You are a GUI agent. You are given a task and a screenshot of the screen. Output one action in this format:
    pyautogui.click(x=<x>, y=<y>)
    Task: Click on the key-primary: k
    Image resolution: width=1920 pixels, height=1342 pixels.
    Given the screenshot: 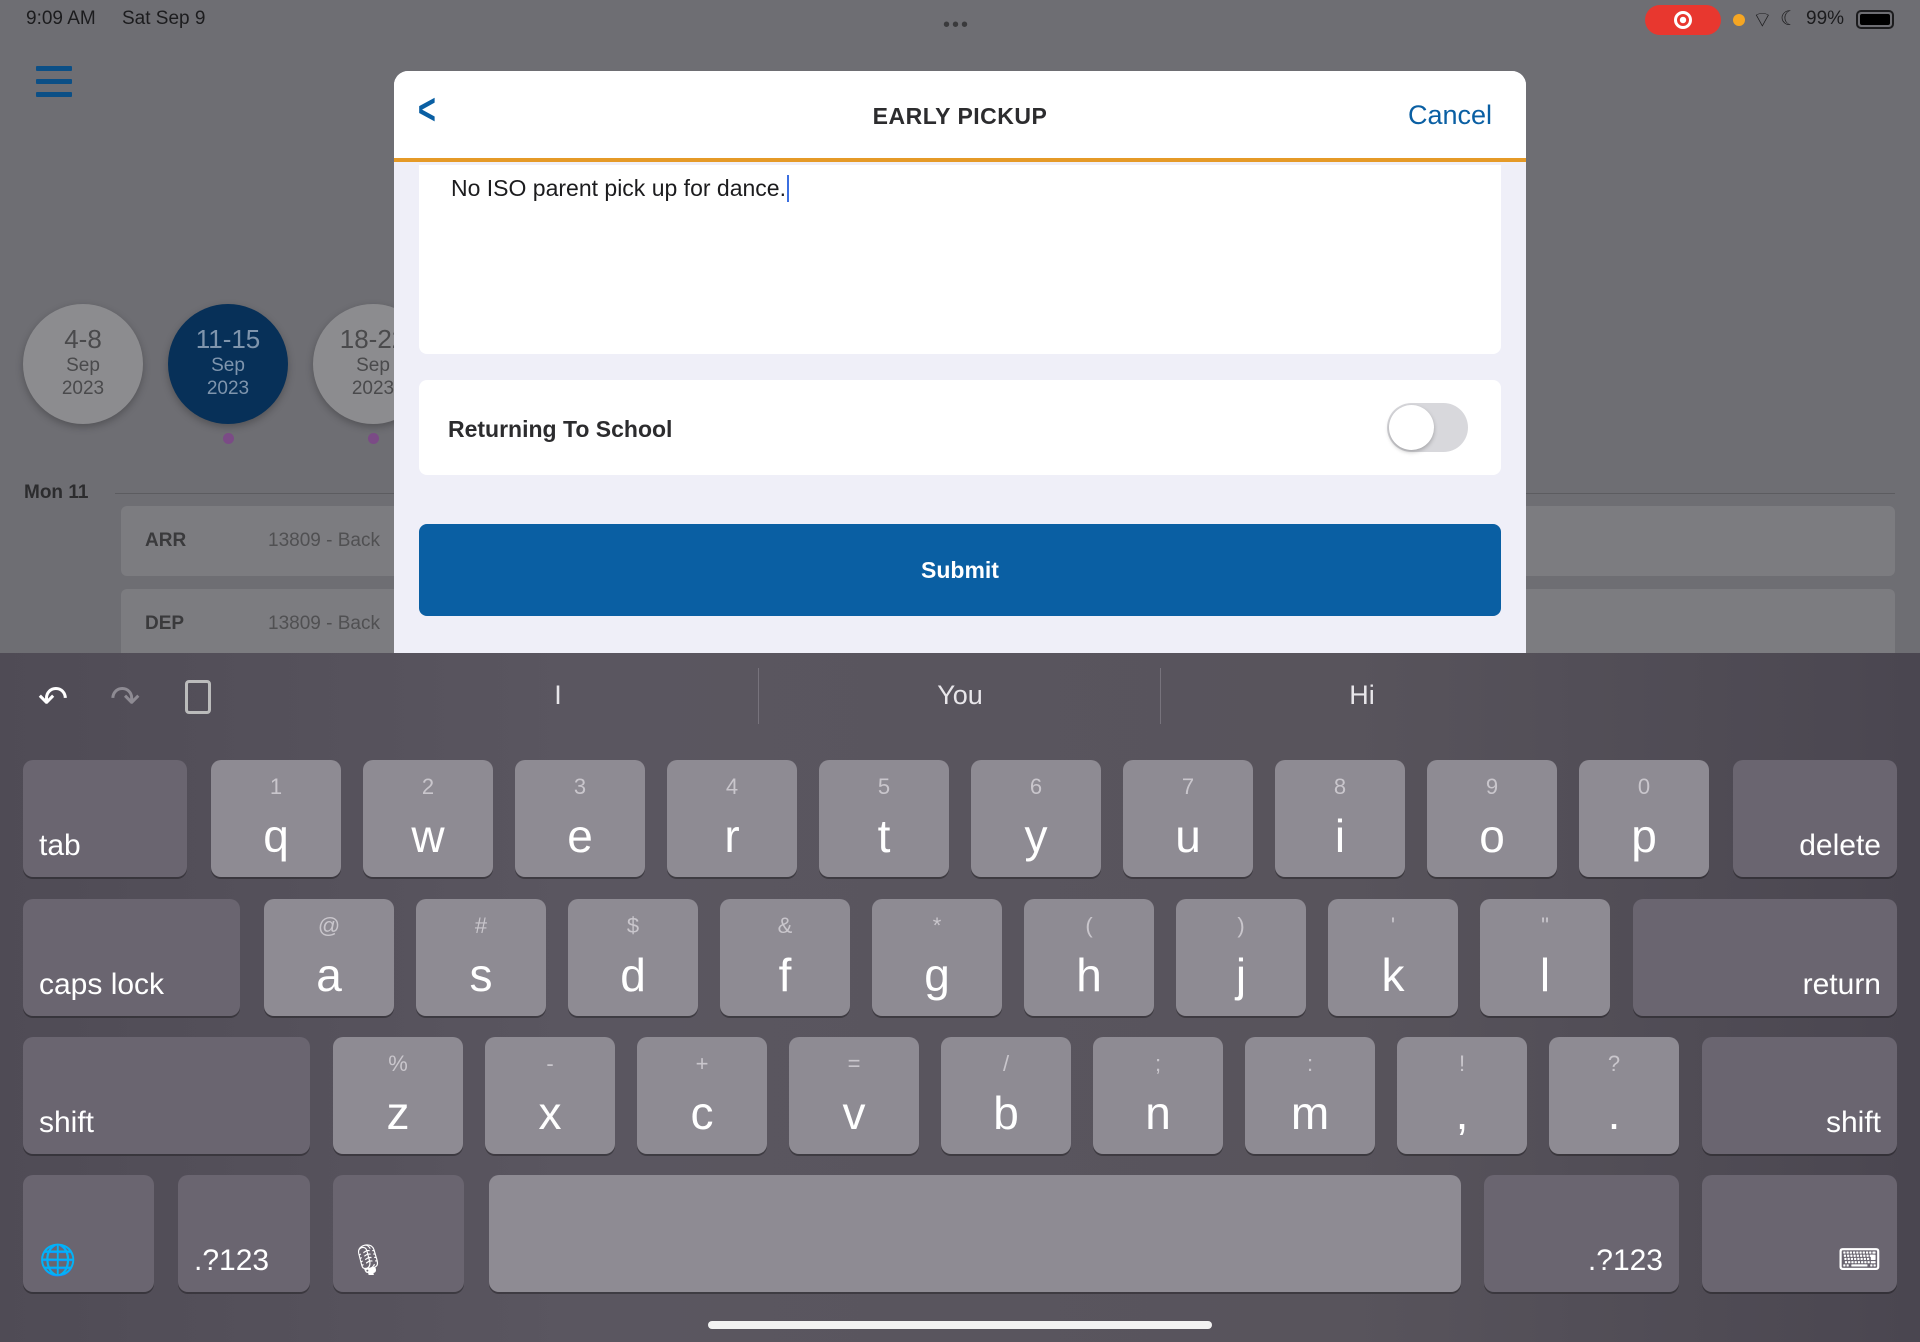 What is the action you would take?
    pyautogui.click(x=1393, y=975)
    